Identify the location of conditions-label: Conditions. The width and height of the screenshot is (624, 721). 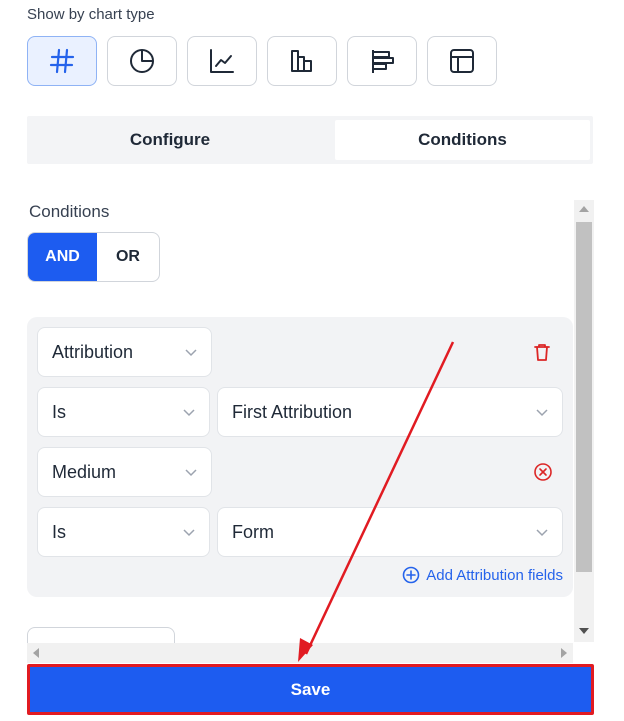
(69, 211).